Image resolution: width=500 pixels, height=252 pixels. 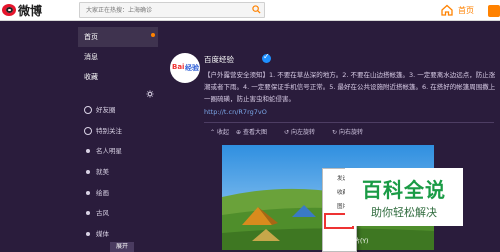 I want to click on rotate-left-icon: ↺, so click(x=287, y=132).